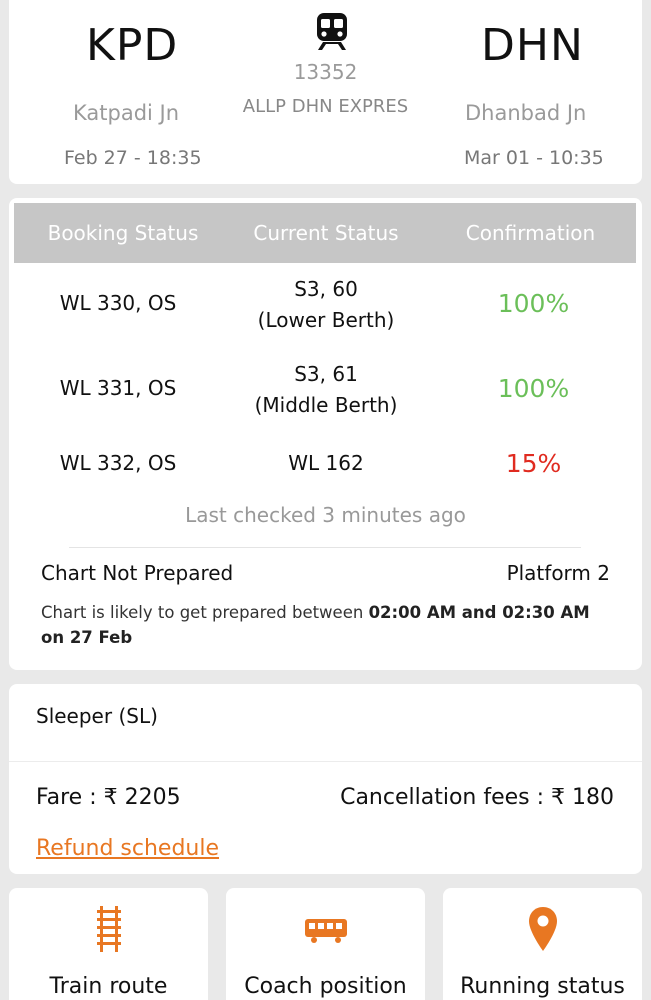 The image size is (651, 1000). What do you see at coordinates (325, 986) in the screenshot?
I see `coach-position-label: Coach position` at bounding box center [325, 986].